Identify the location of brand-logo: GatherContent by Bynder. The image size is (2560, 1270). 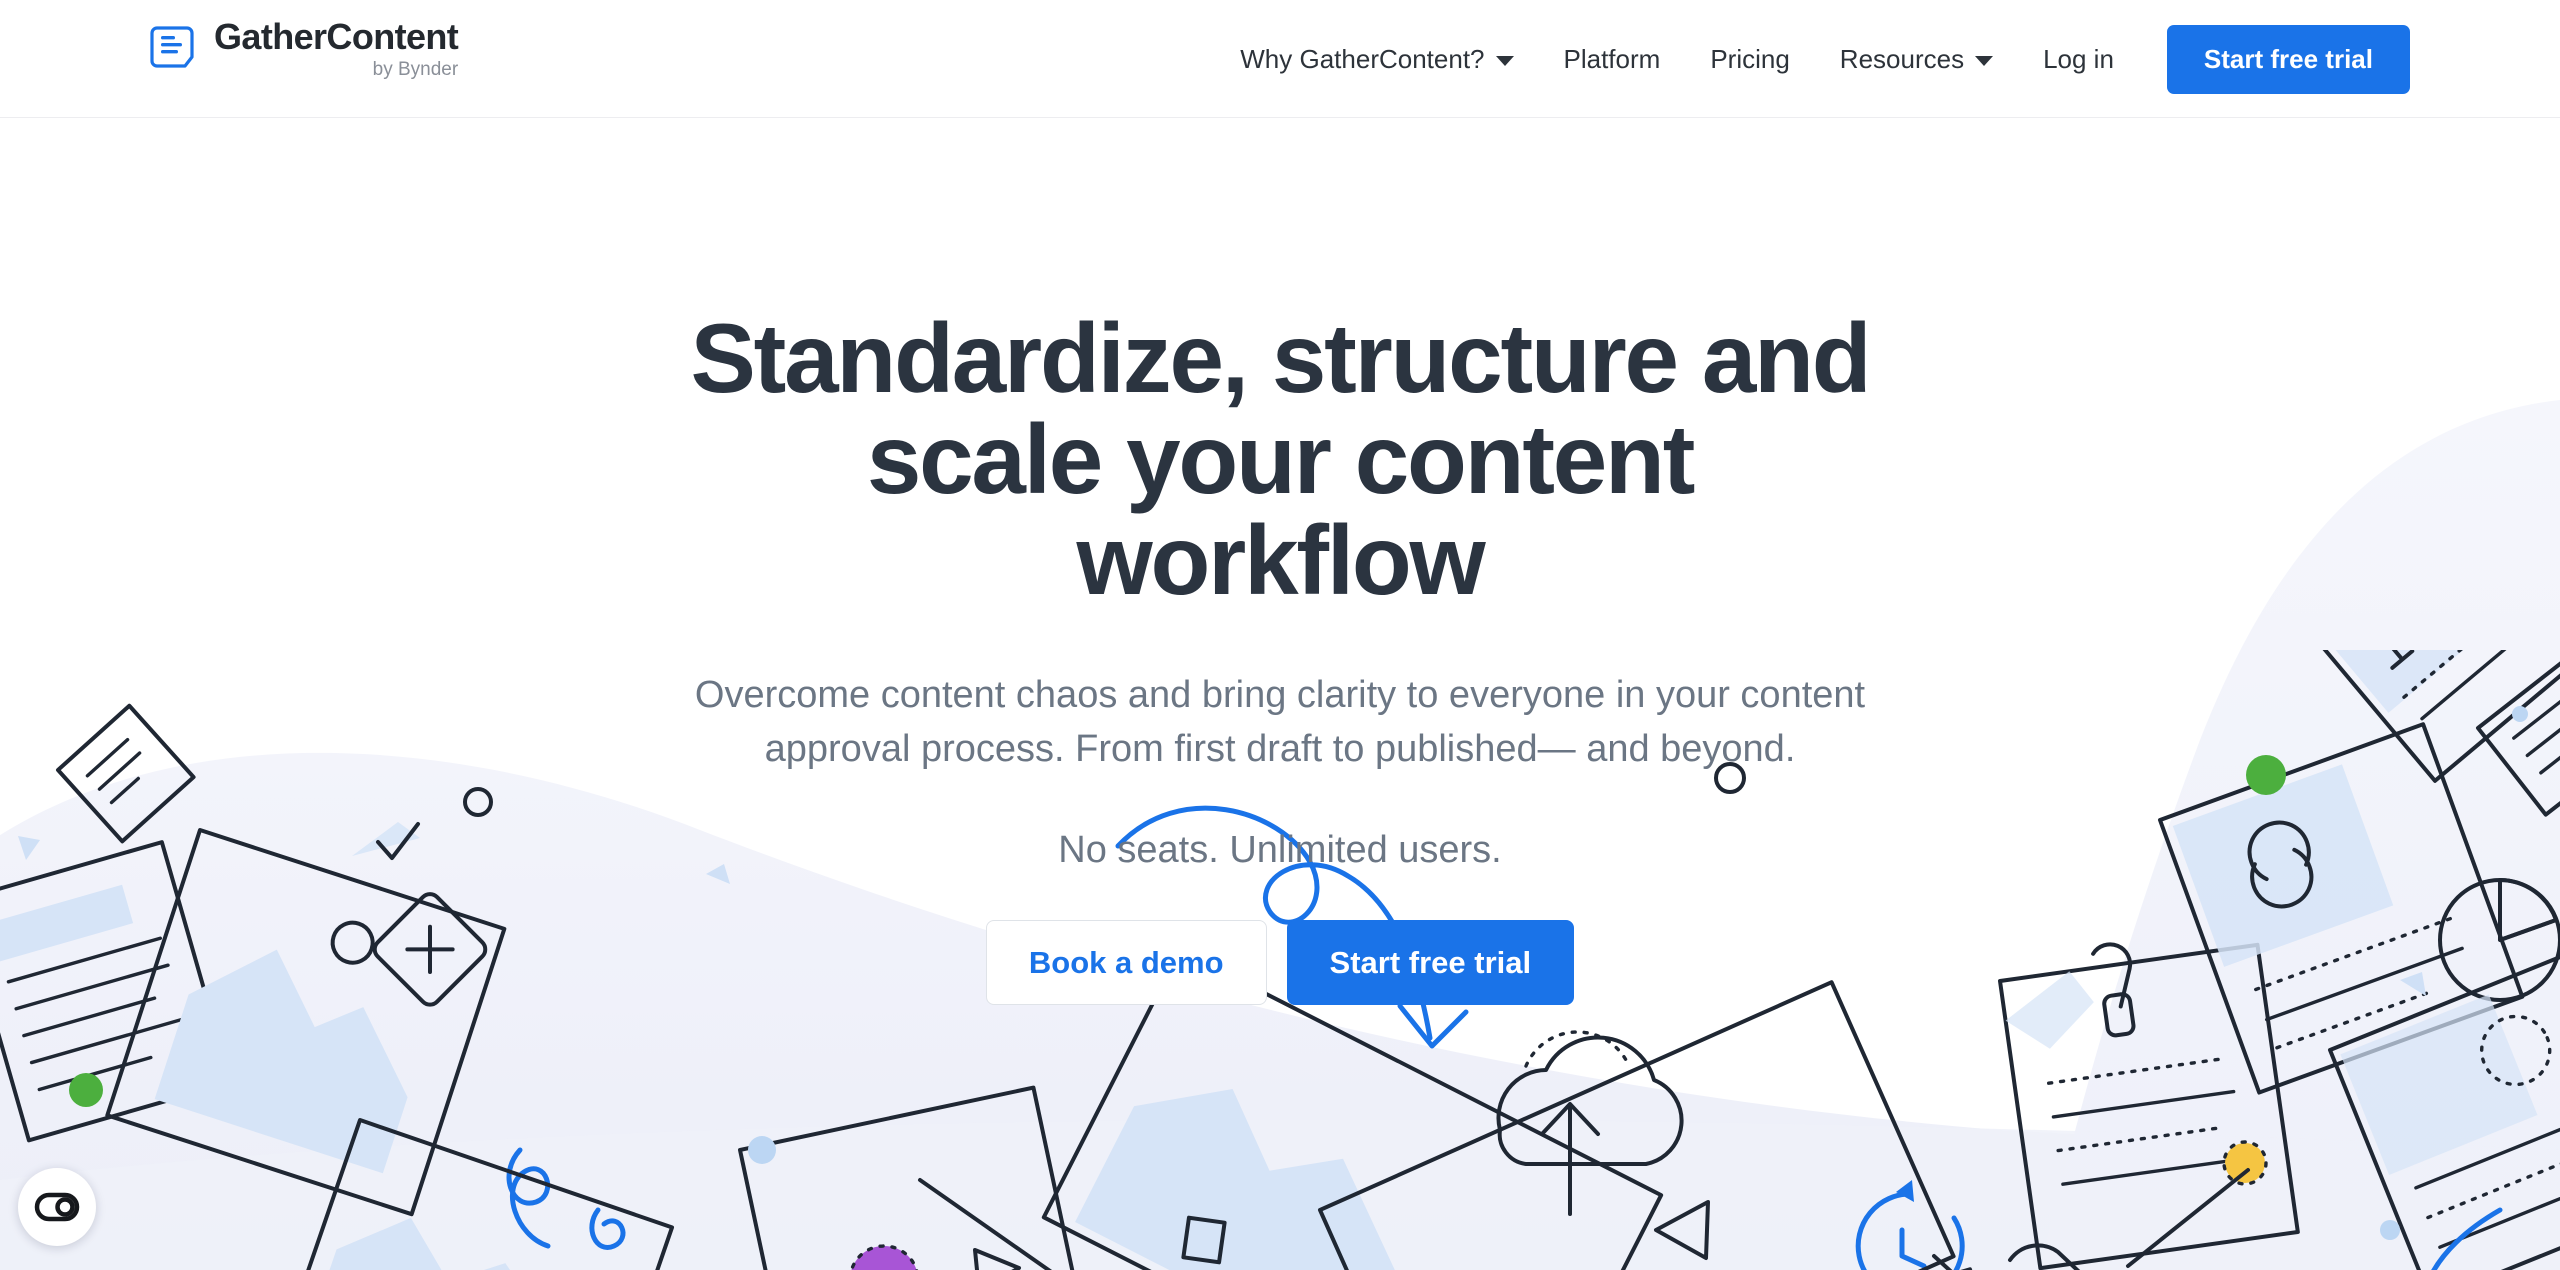
(304, 49).